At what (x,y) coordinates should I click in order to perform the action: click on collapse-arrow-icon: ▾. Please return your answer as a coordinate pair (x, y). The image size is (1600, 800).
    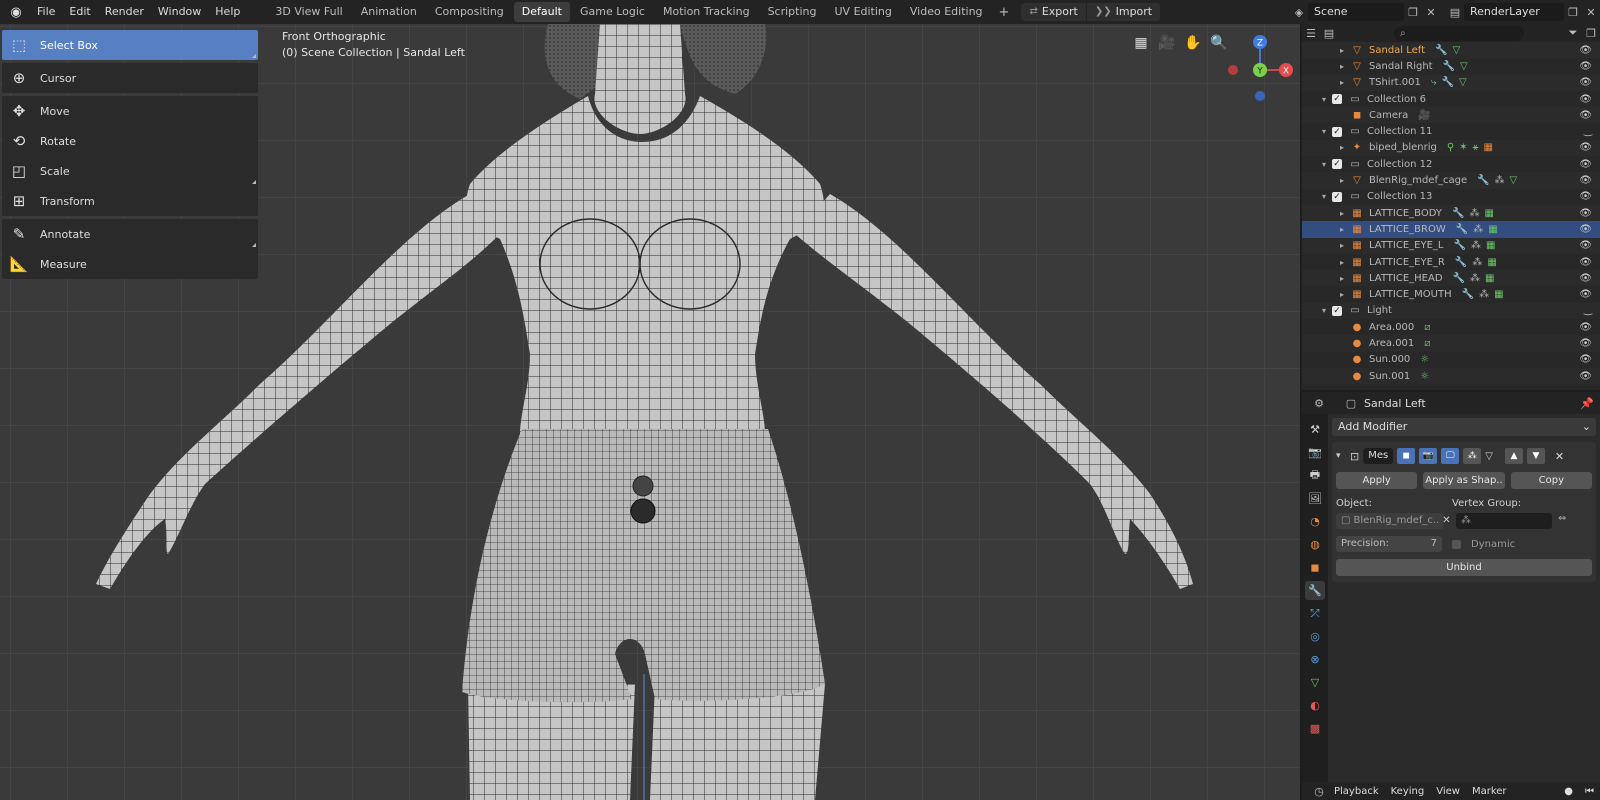
    Looking at the image, I should click on (1341, 456).